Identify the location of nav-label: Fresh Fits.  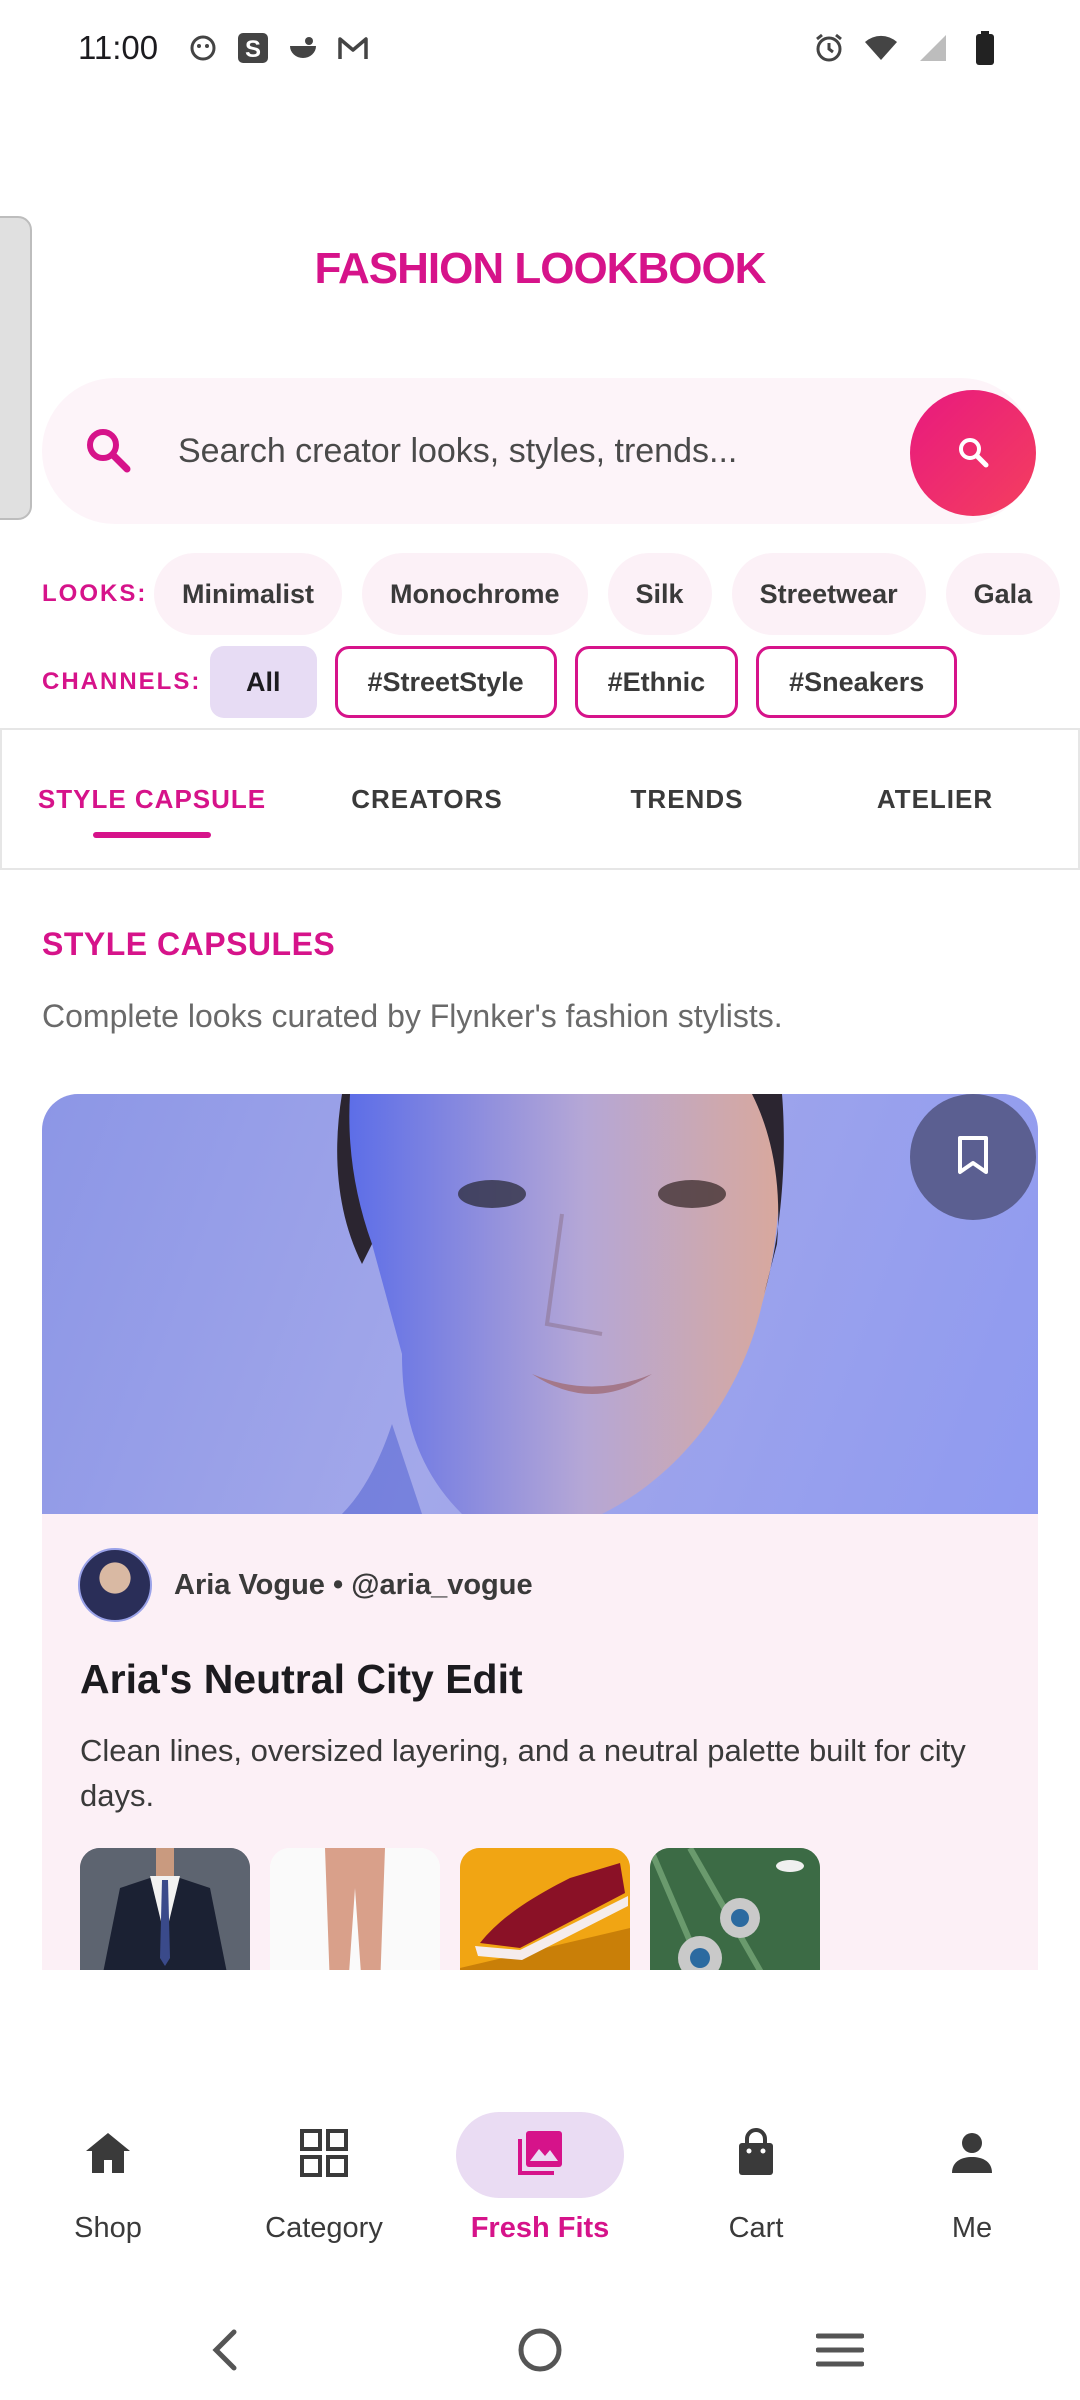
(540, 2228).